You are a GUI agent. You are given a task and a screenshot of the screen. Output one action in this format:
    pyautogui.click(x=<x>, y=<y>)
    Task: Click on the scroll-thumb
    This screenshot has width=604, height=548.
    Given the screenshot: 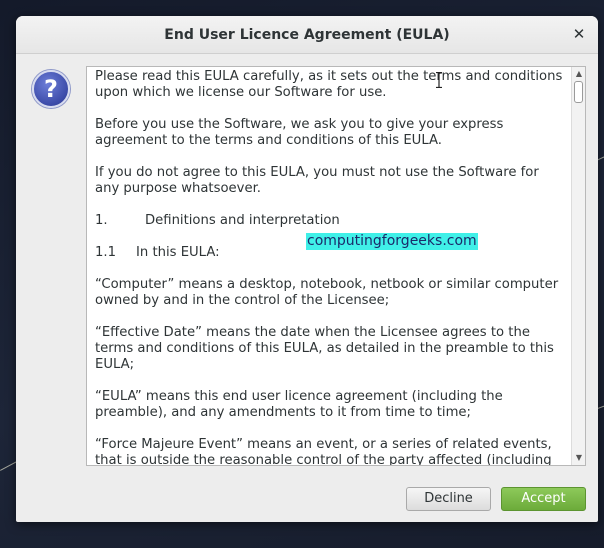 What is the action you would take?
    pyautogui.click(x=578, y=92)
    